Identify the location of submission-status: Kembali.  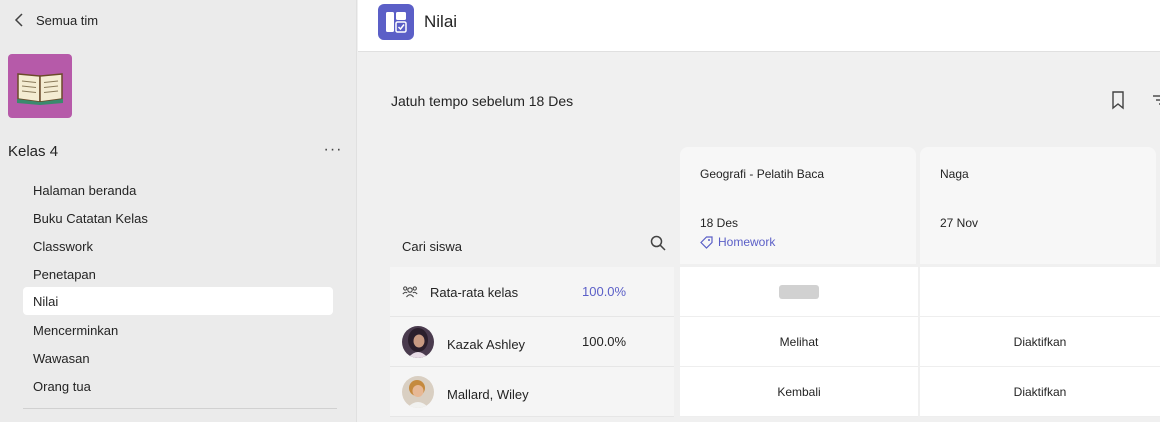
(799, 391).